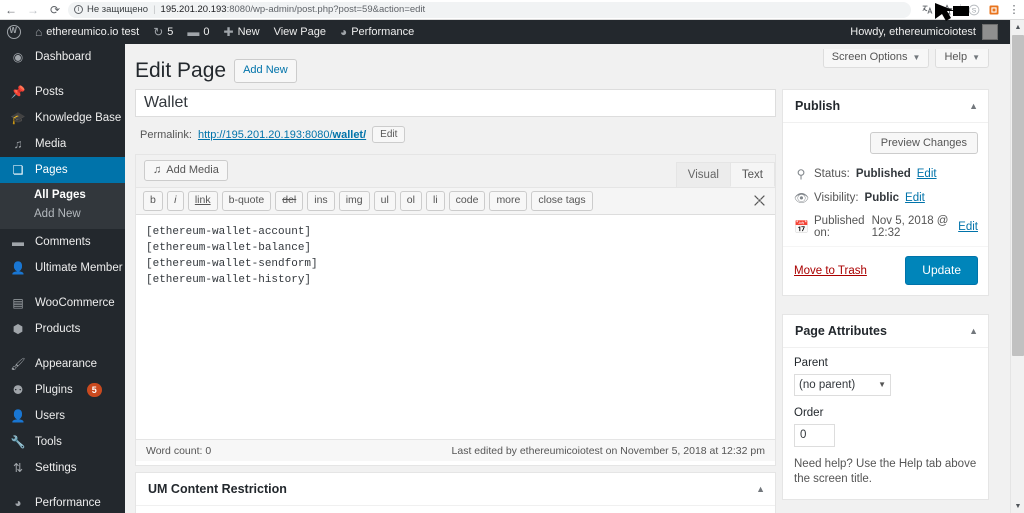 This screenshot has height=513, width=1024. Describe the element at coordinates (924, 32) in the screenshot. I see `my-account-menu: Howdy, ethereumicoiotest` at that location.